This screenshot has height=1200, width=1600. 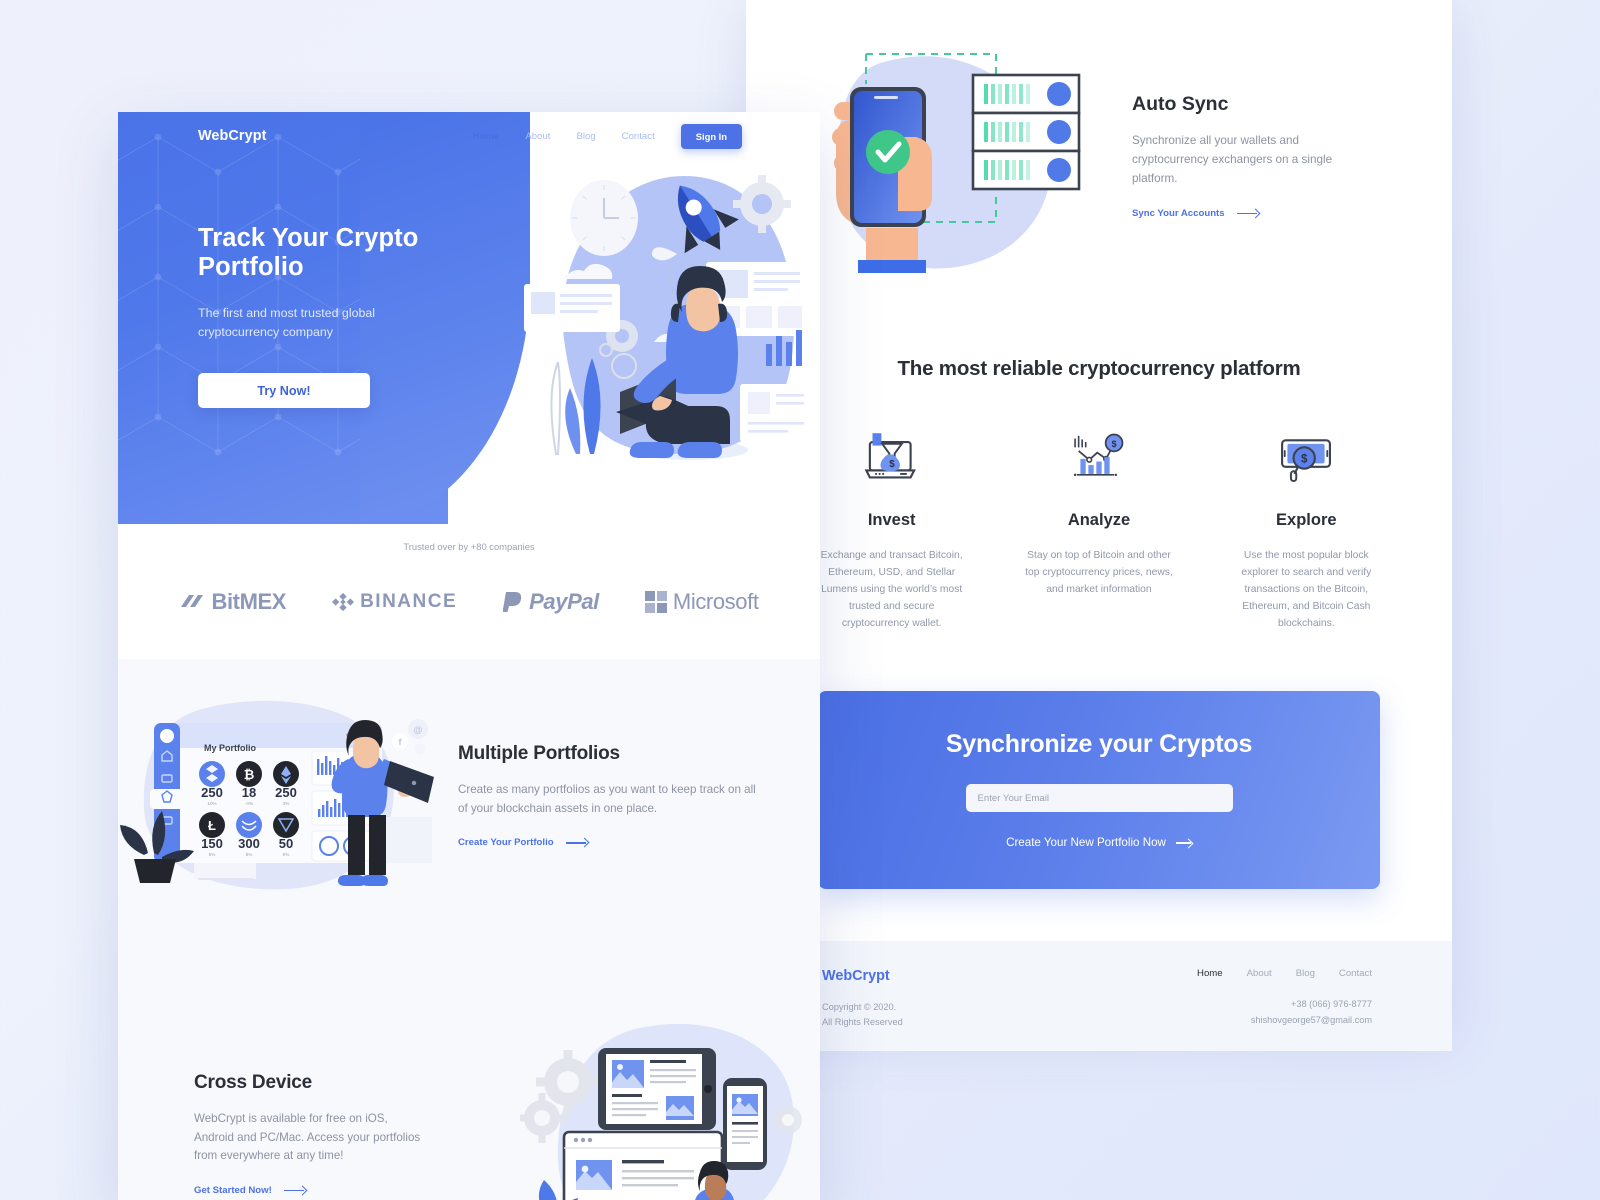 I want to click on svg-text: 50, so click(x=286, y=843).